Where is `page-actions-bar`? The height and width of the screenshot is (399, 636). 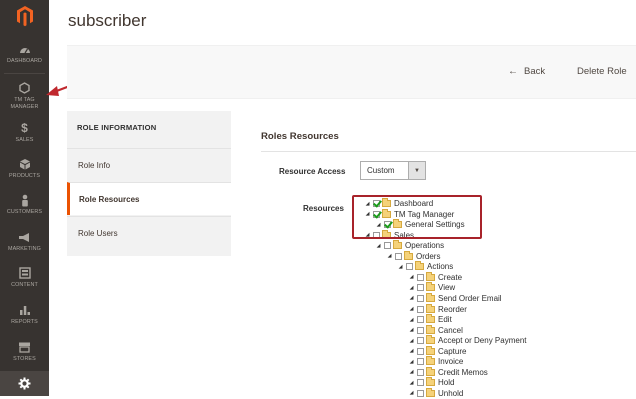
page-actions-bar is located at coordinates (351, 72).